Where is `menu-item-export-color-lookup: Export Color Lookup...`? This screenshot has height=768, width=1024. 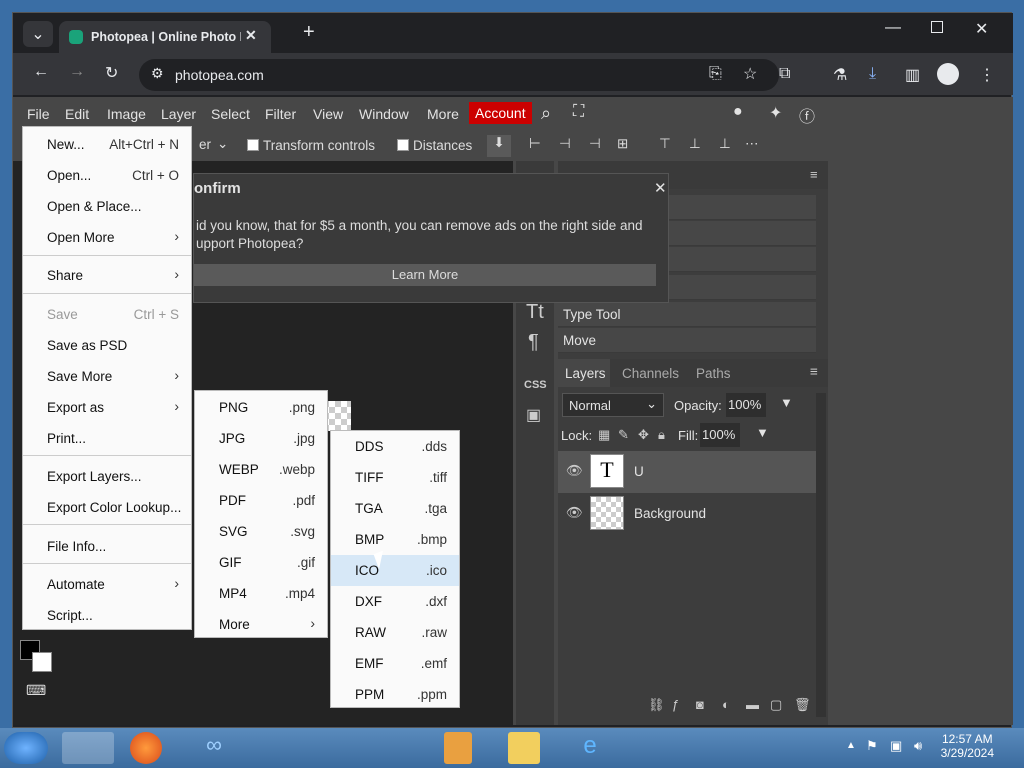 menu-item-export-color-lookup: Export Color Lookup... is located at coordinates (107, 507).